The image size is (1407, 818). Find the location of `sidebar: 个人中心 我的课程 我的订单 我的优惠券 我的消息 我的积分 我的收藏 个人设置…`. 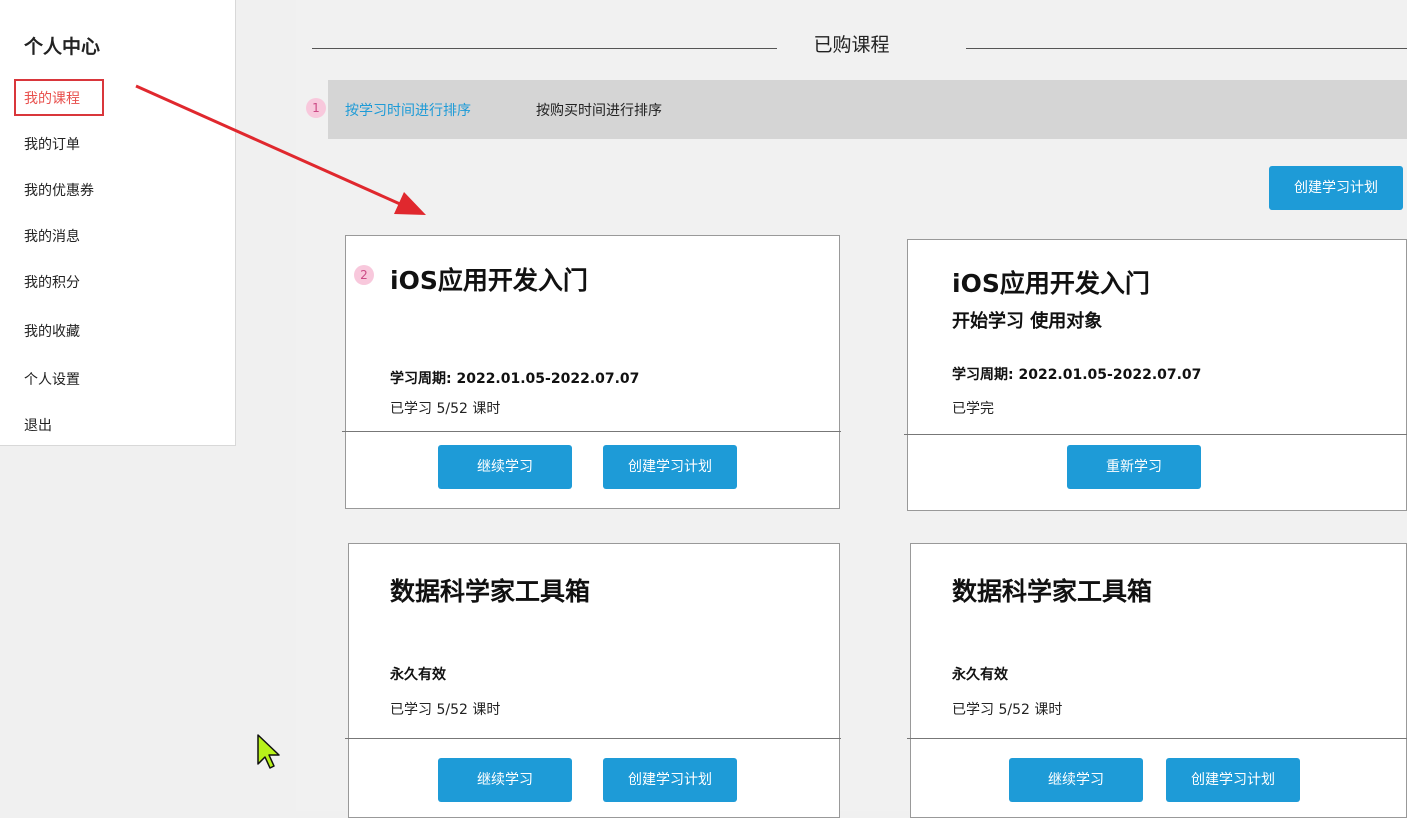

sidebar: 个人中心 我的课程 我的订单 我的优惠券 我的消息 我的积分 我的收藏 个人设置… is located at coordinates (118, 223).